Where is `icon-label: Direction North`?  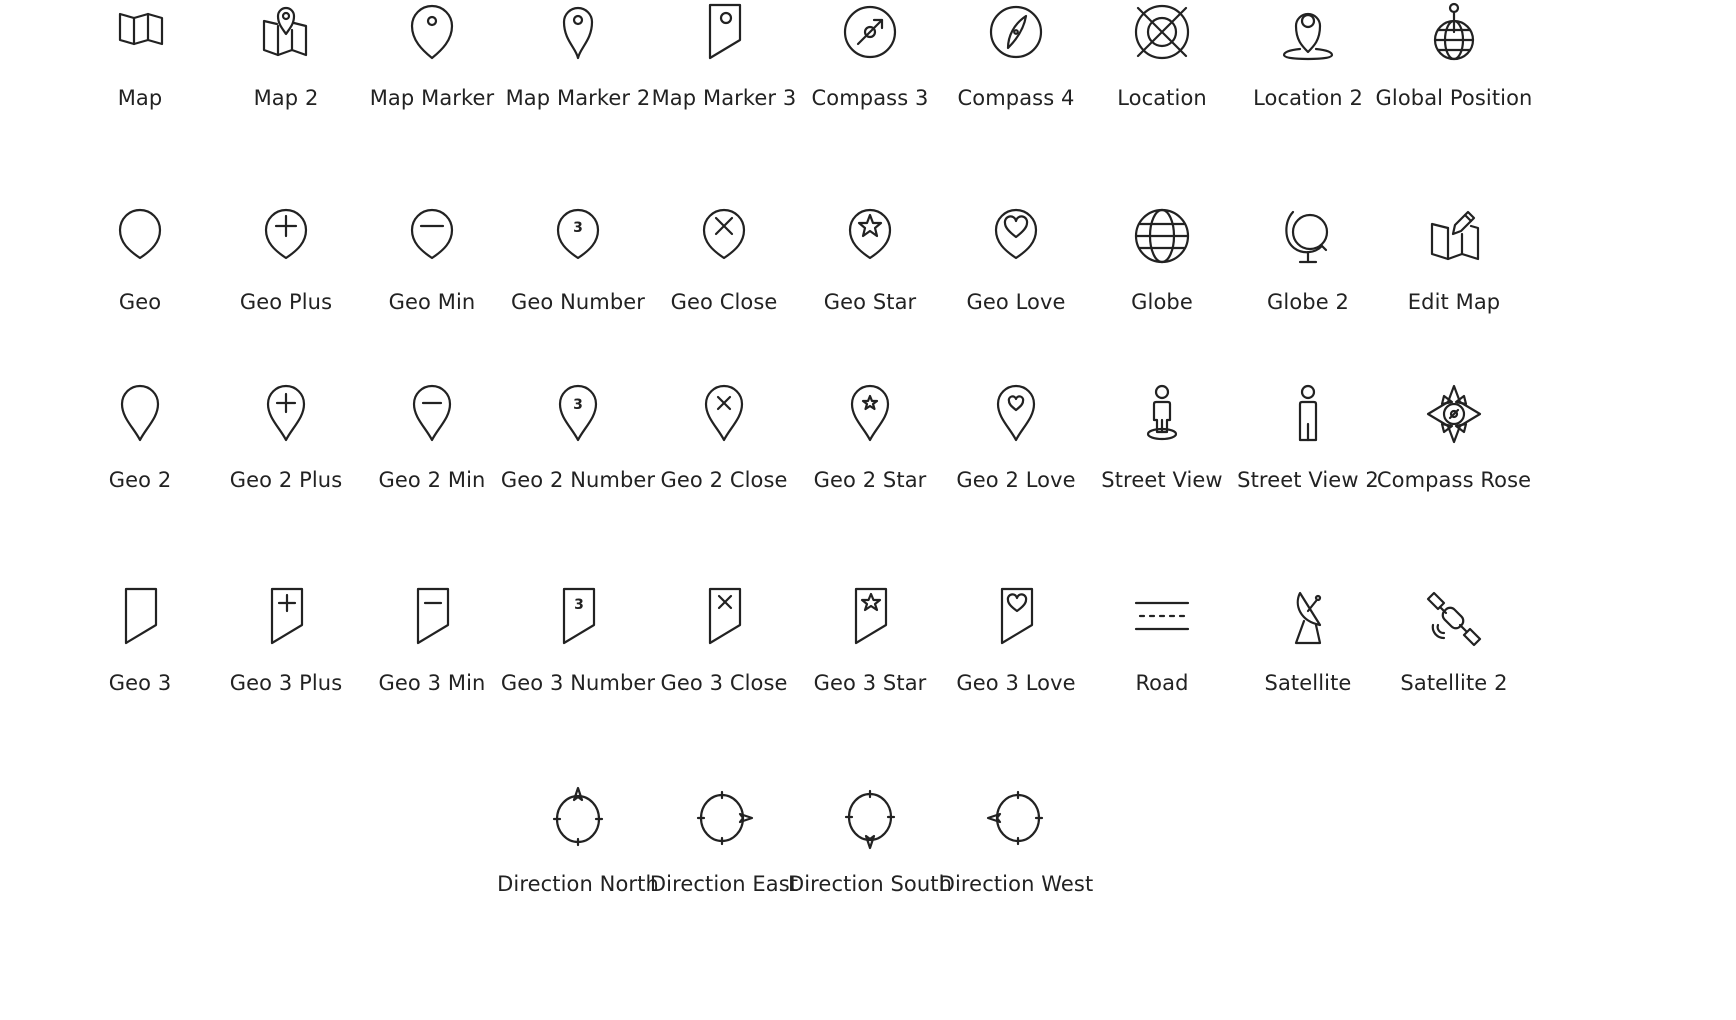 icon-label: Direction North is located at coordinates (578, 884).